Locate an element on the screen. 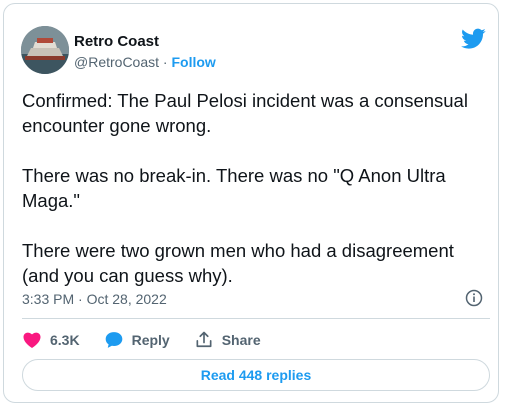 The image size is (506, 410). divider is located at coordinates (256, 318).